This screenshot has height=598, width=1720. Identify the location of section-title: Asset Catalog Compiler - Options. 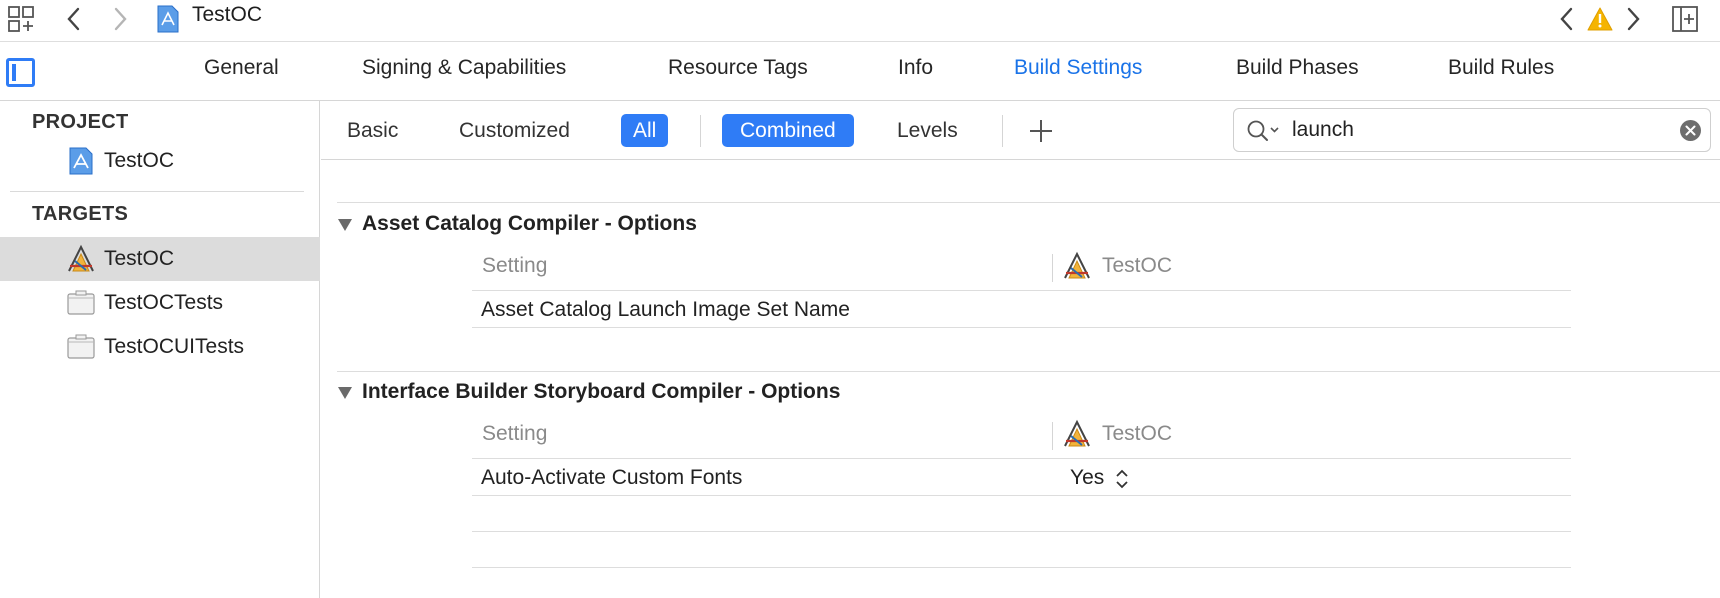
(529, 224).